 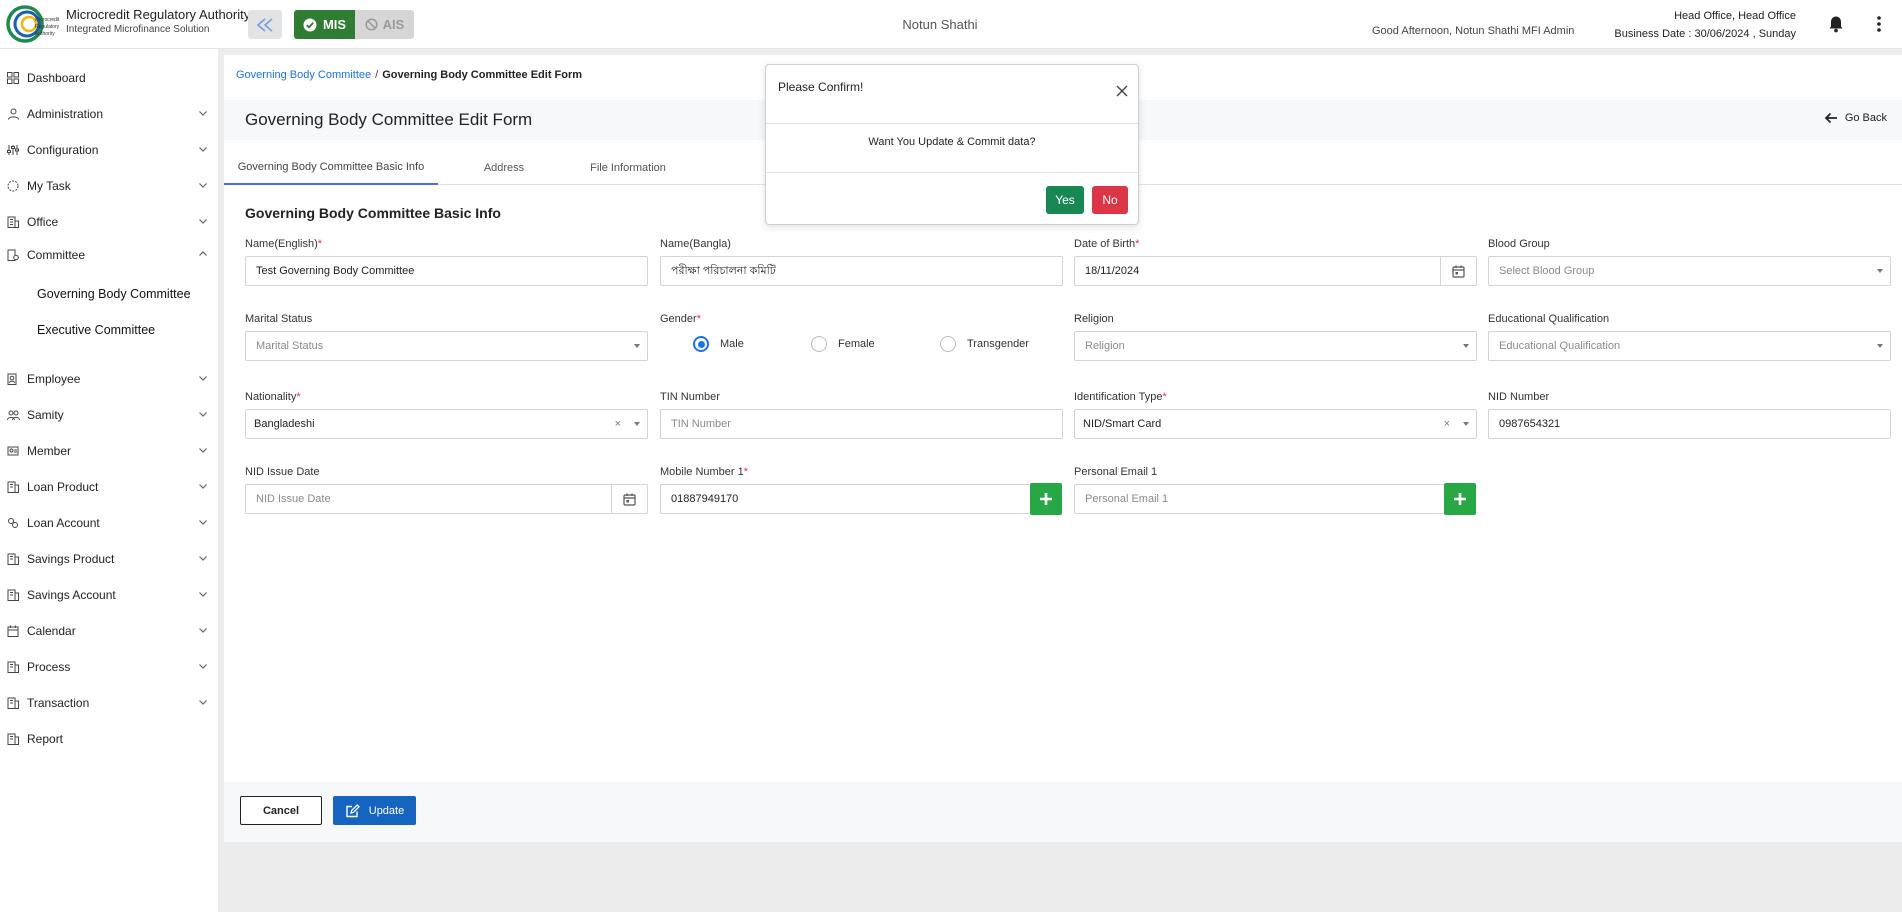 What do you see at coordinates (1830, 118) in the screenshot?
I see `arrow-left-icon` at bounding box center [1830, 118].